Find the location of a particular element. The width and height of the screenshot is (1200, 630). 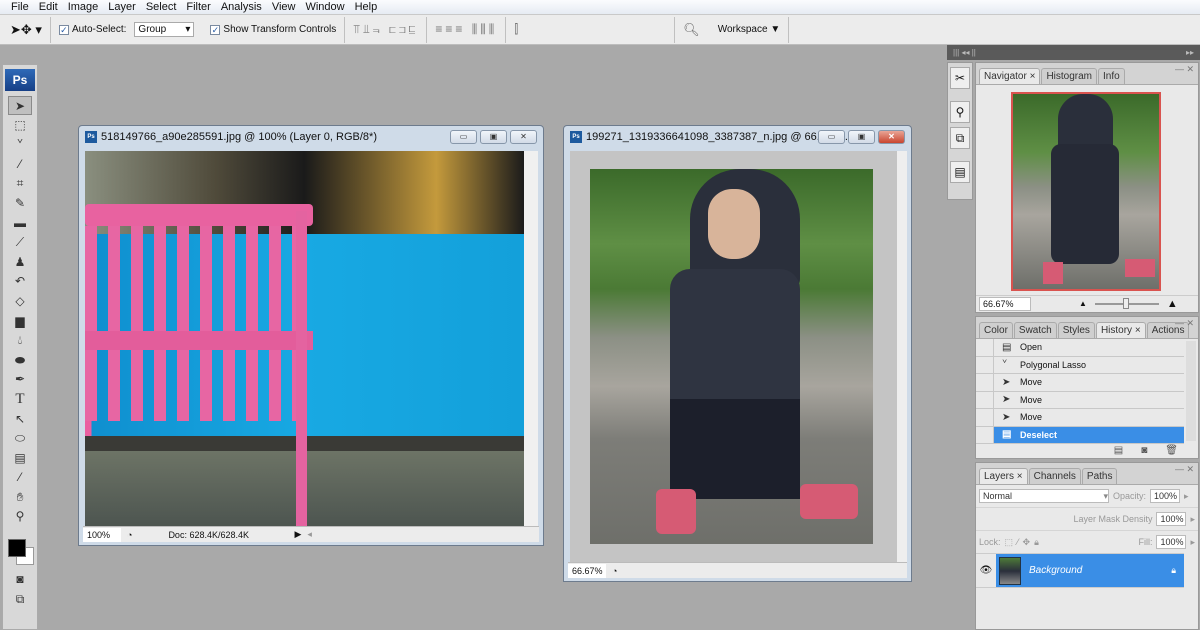

blur-tool-icon: 💧︎ is located at coordinates (20, 340).